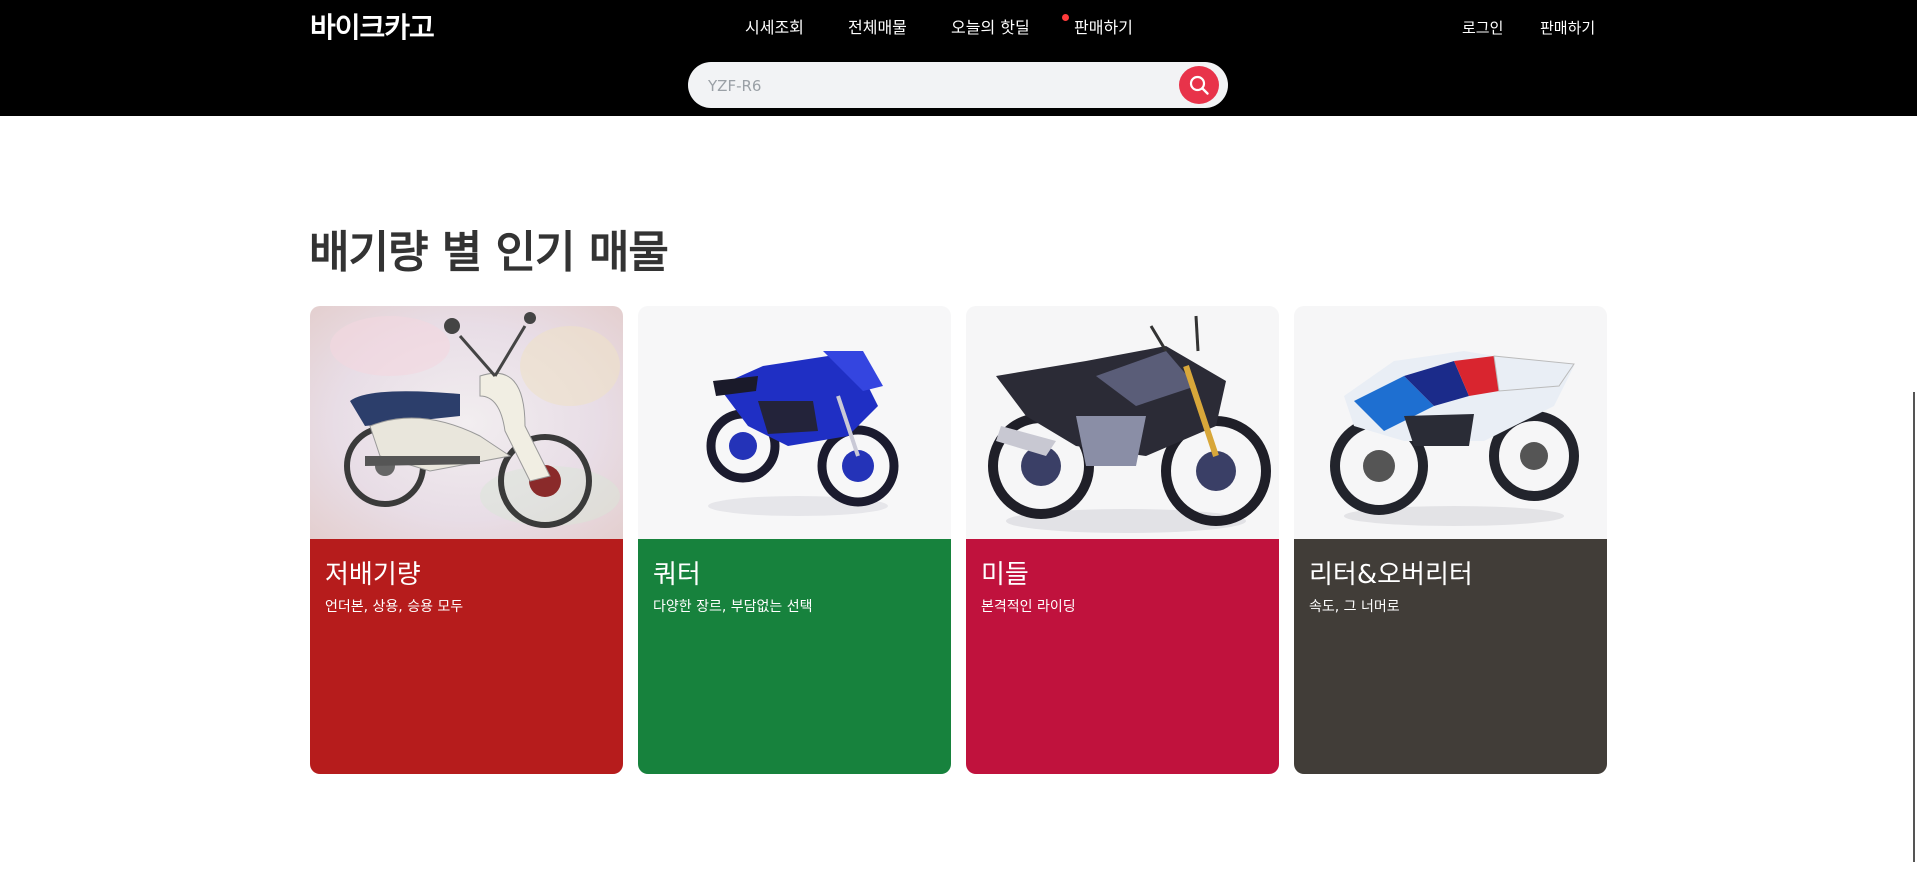  Describe the element at coordinates (774, 28) in the screenshot. I see `nav-price-check: 시세조회` at that location.